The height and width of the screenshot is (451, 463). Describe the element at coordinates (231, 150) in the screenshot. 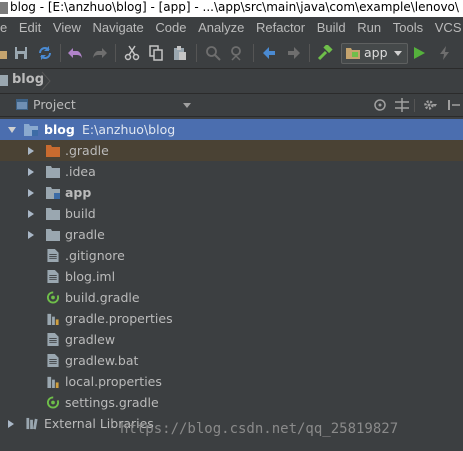

I see `tree-item-gradle-cache: .gradle` at that location.